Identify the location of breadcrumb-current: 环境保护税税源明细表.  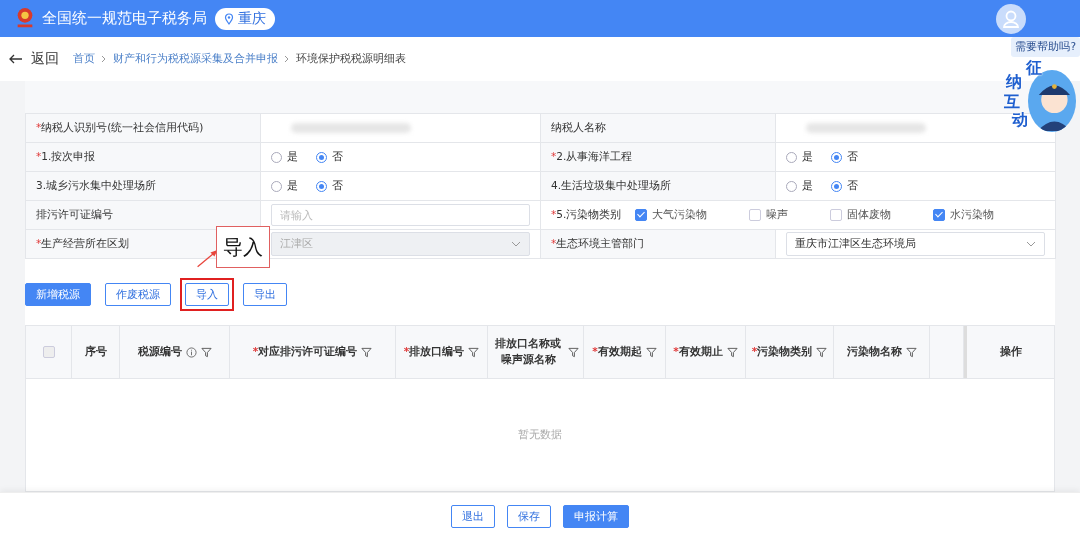
(351, 59).